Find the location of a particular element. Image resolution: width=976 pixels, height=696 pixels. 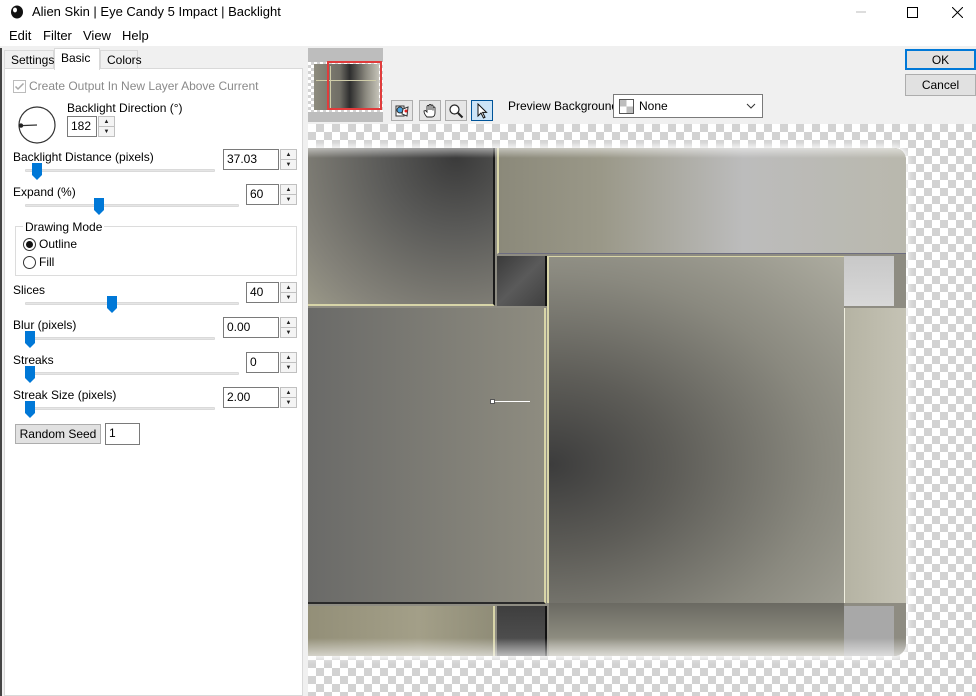

tab-colors: Colors is located at coordinates (121, 59).